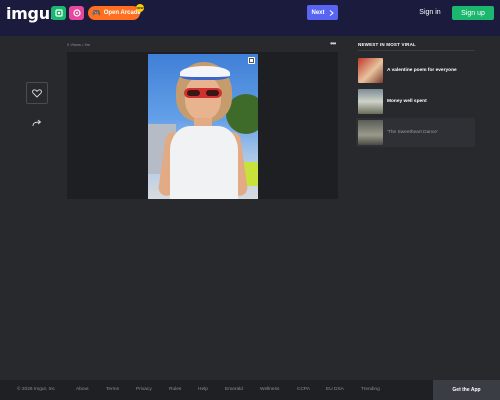 Image resolution: width=500 pixels, height=400 pixels. I want to click on share-arrow-icon, so click(37, 123).